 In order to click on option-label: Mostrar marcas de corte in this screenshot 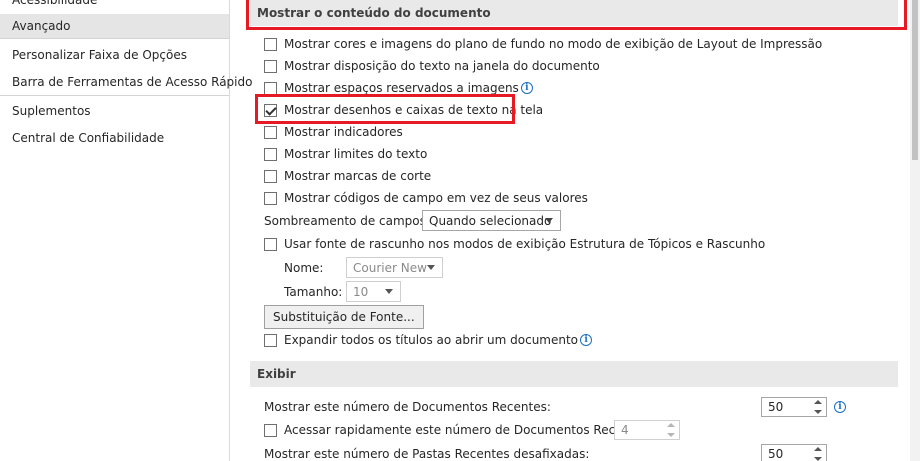, I will do `click(358, 176)`.